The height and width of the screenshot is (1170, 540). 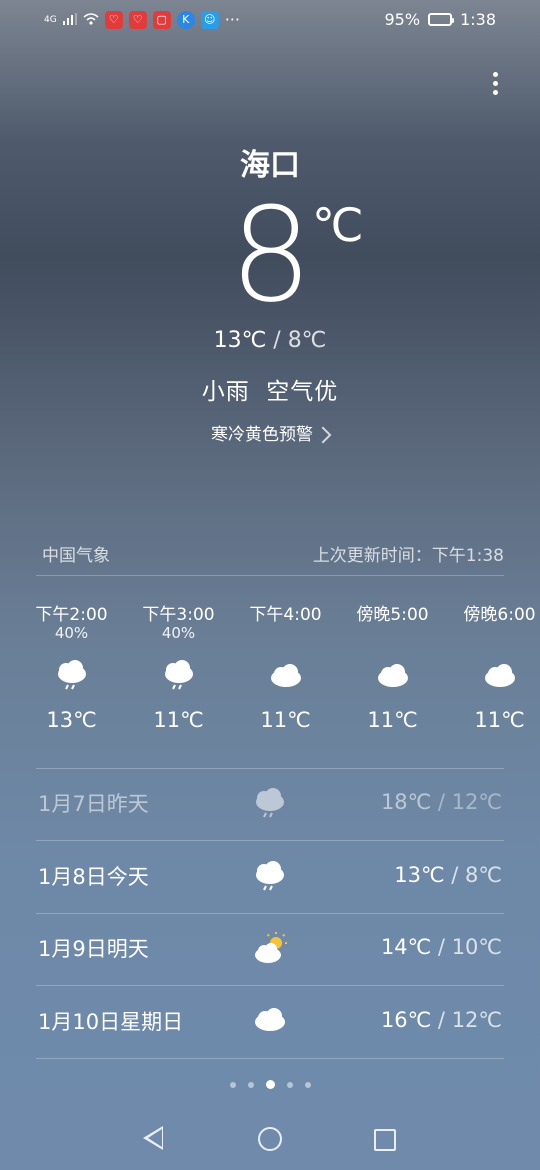 I want to click on app-badge-icon: K, so click(x=185, y=19).